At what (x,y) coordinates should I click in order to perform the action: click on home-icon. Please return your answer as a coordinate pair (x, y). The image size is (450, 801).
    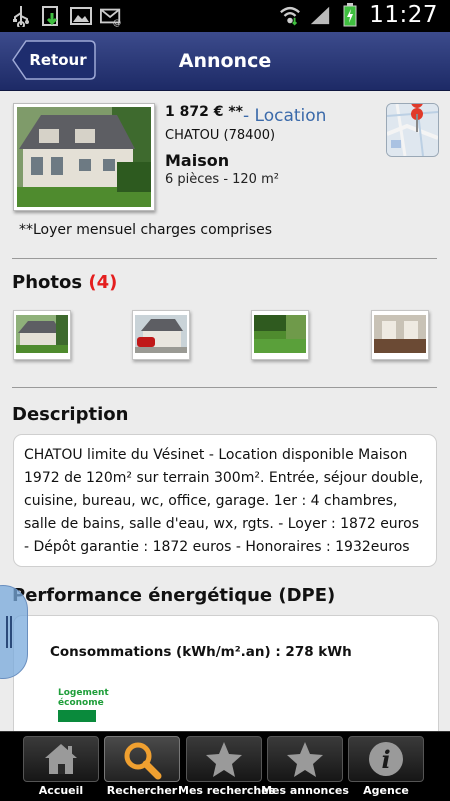
    Looking at the image, I should click on (61, 759).